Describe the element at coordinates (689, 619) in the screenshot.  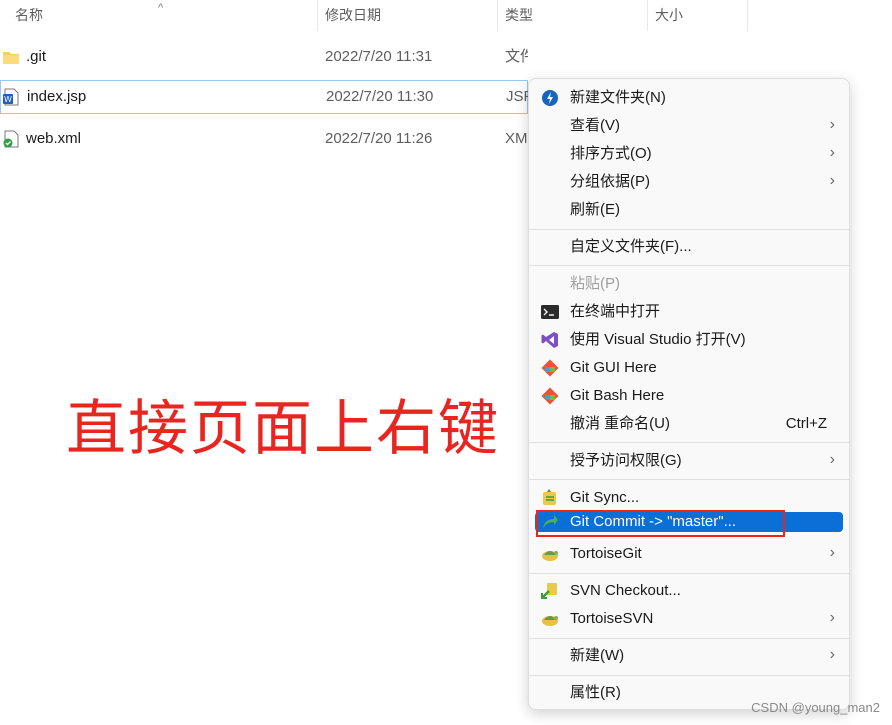
I see `menu-item-tortoisesvn: TortoiseSVN ›` at that location.